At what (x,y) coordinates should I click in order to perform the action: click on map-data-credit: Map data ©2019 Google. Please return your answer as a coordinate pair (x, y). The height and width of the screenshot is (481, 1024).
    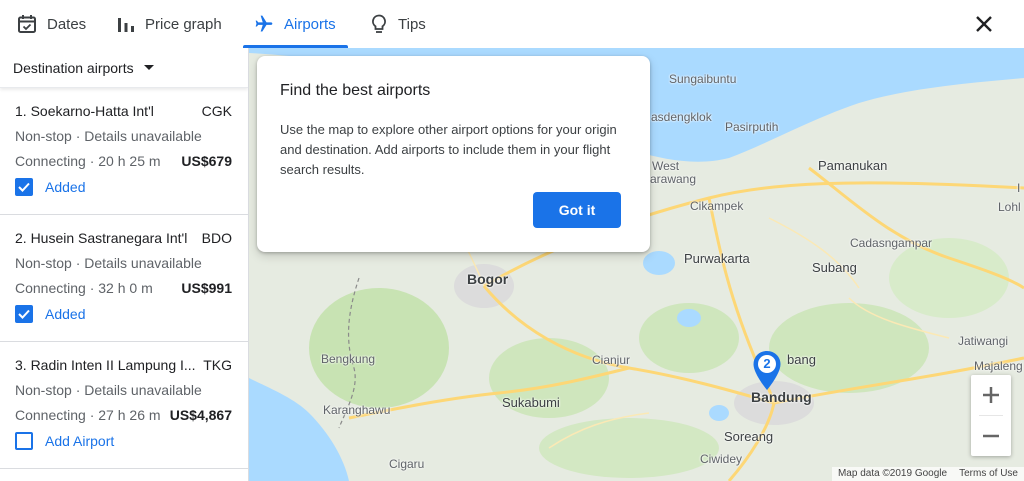
    Looking at the image, I should click on (892, 473).